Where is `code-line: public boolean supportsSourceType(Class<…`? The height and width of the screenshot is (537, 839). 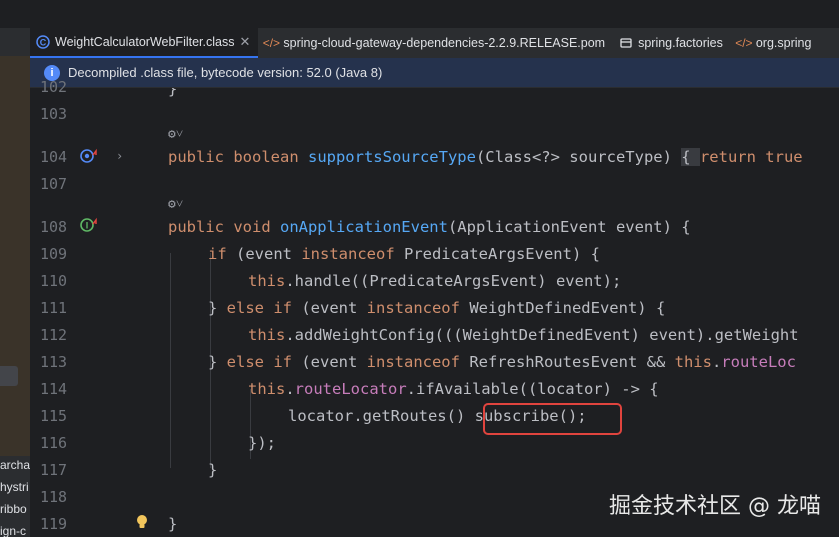 code-line: public boolean supportsSourceType(Class<… is located at coordinates (485, 157).